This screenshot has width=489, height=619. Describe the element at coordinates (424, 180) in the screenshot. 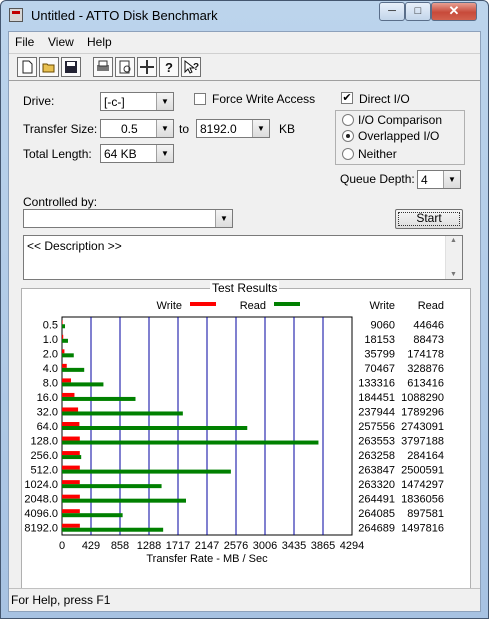

I see `queue-depth-value: 4` at that location.